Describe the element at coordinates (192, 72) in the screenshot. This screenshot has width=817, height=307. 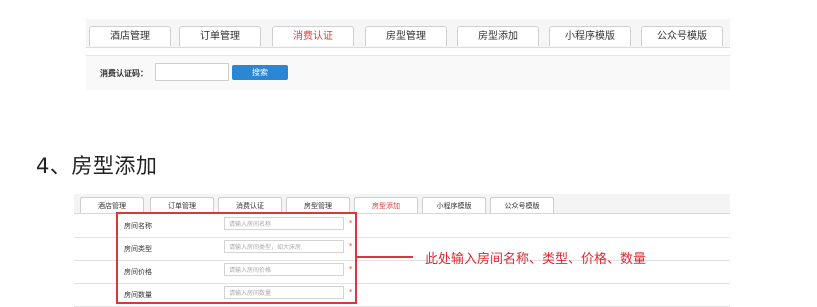
I see `auth-code-input` at that location.